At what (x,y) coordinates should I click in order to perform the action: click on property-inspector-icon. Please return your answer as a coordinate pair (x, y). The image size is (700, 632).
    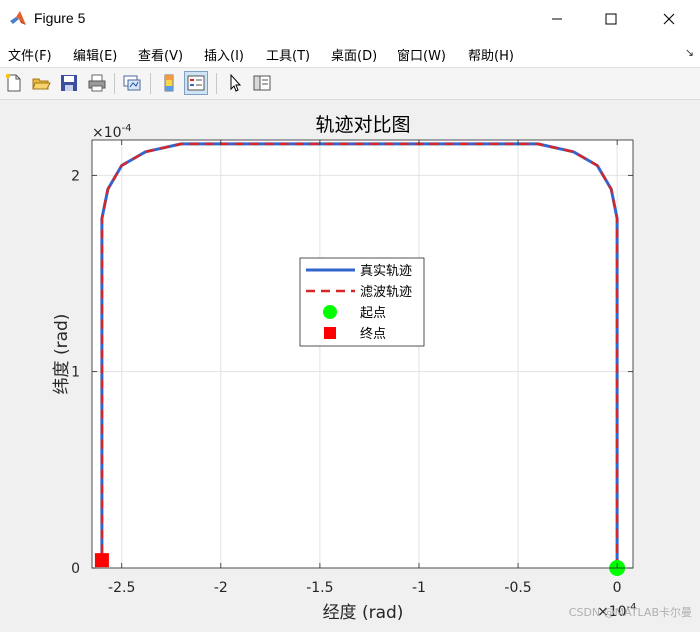
    Looking at the image, I should click on (262, 83).